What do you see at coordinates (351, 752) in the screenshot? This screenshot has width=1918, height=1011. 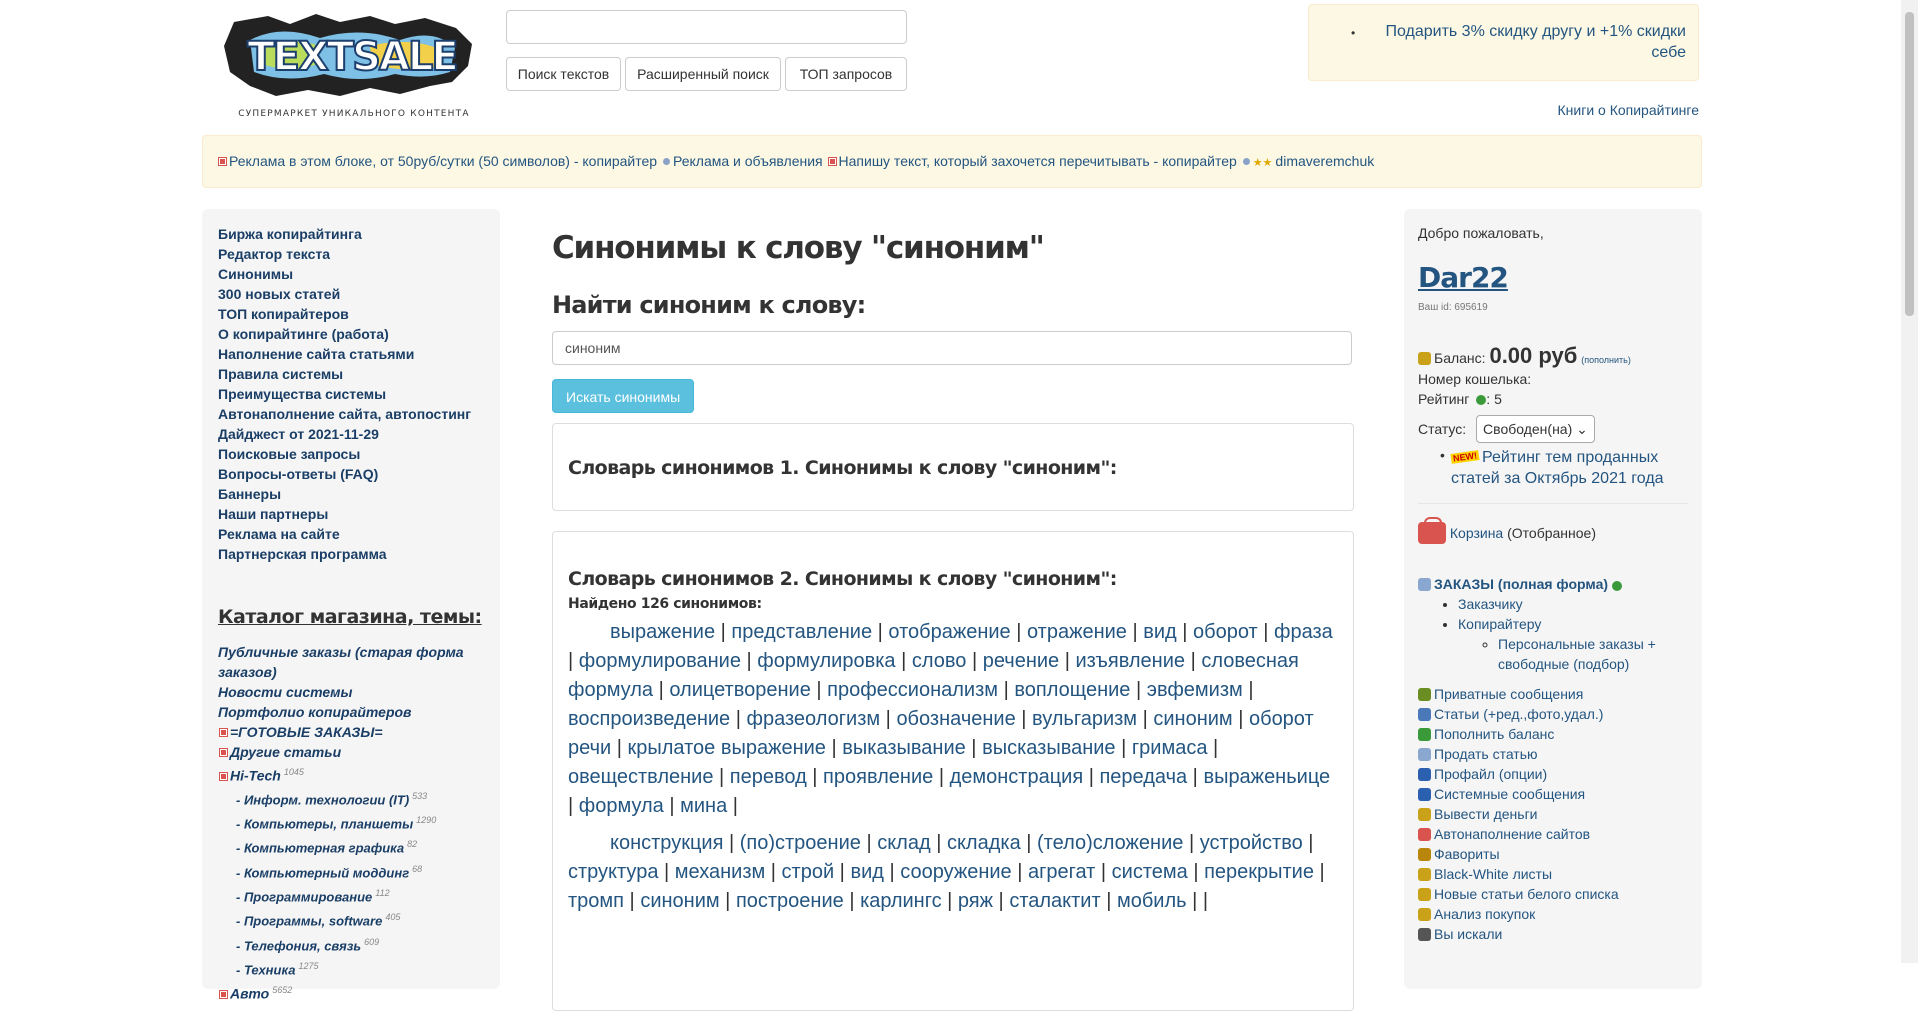 I see `catalog-link: Другие статьи` at bounding box center [351, 752].